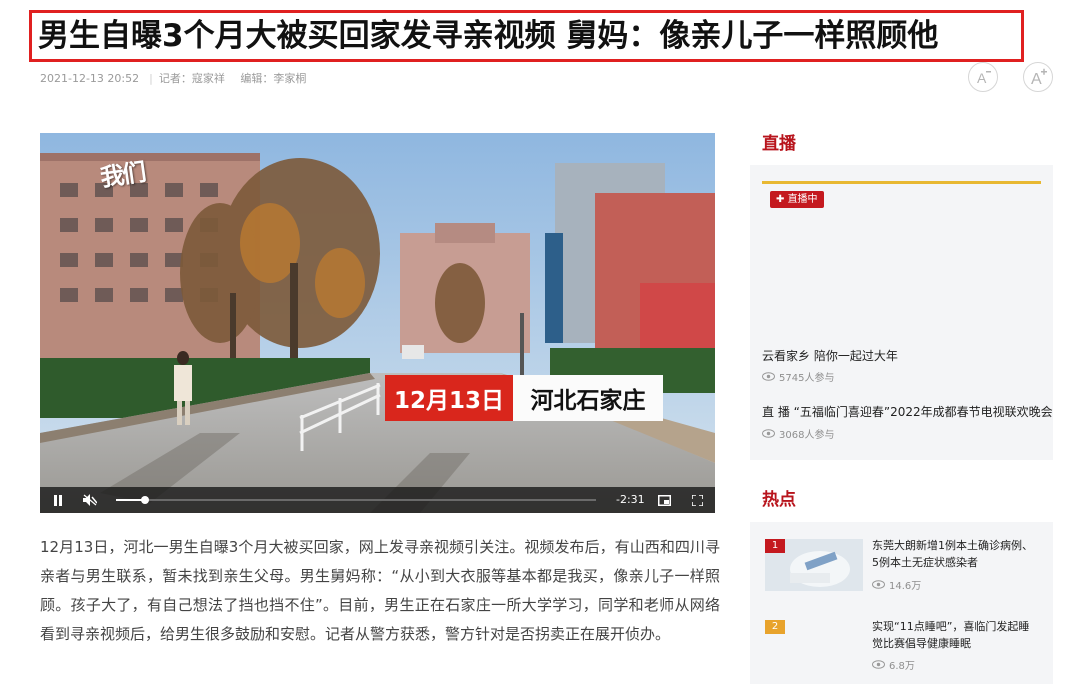 The width and height of the screenshot is (1080, 684). I want to click on publish-datetime: 2021-12-13 20:52, so click(90, 78).